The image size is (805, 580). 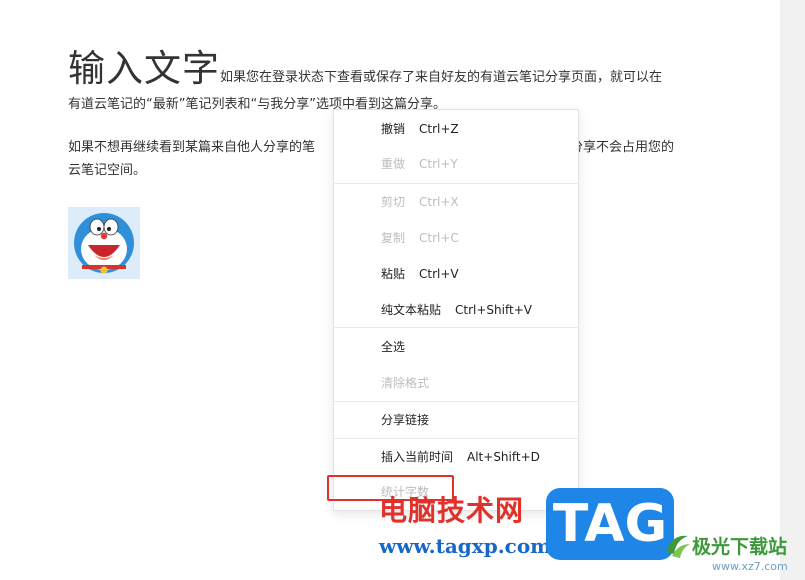 I want to click on menu-item-paste: 粘贴 Ctrl+V, so click(x=420, y=274).